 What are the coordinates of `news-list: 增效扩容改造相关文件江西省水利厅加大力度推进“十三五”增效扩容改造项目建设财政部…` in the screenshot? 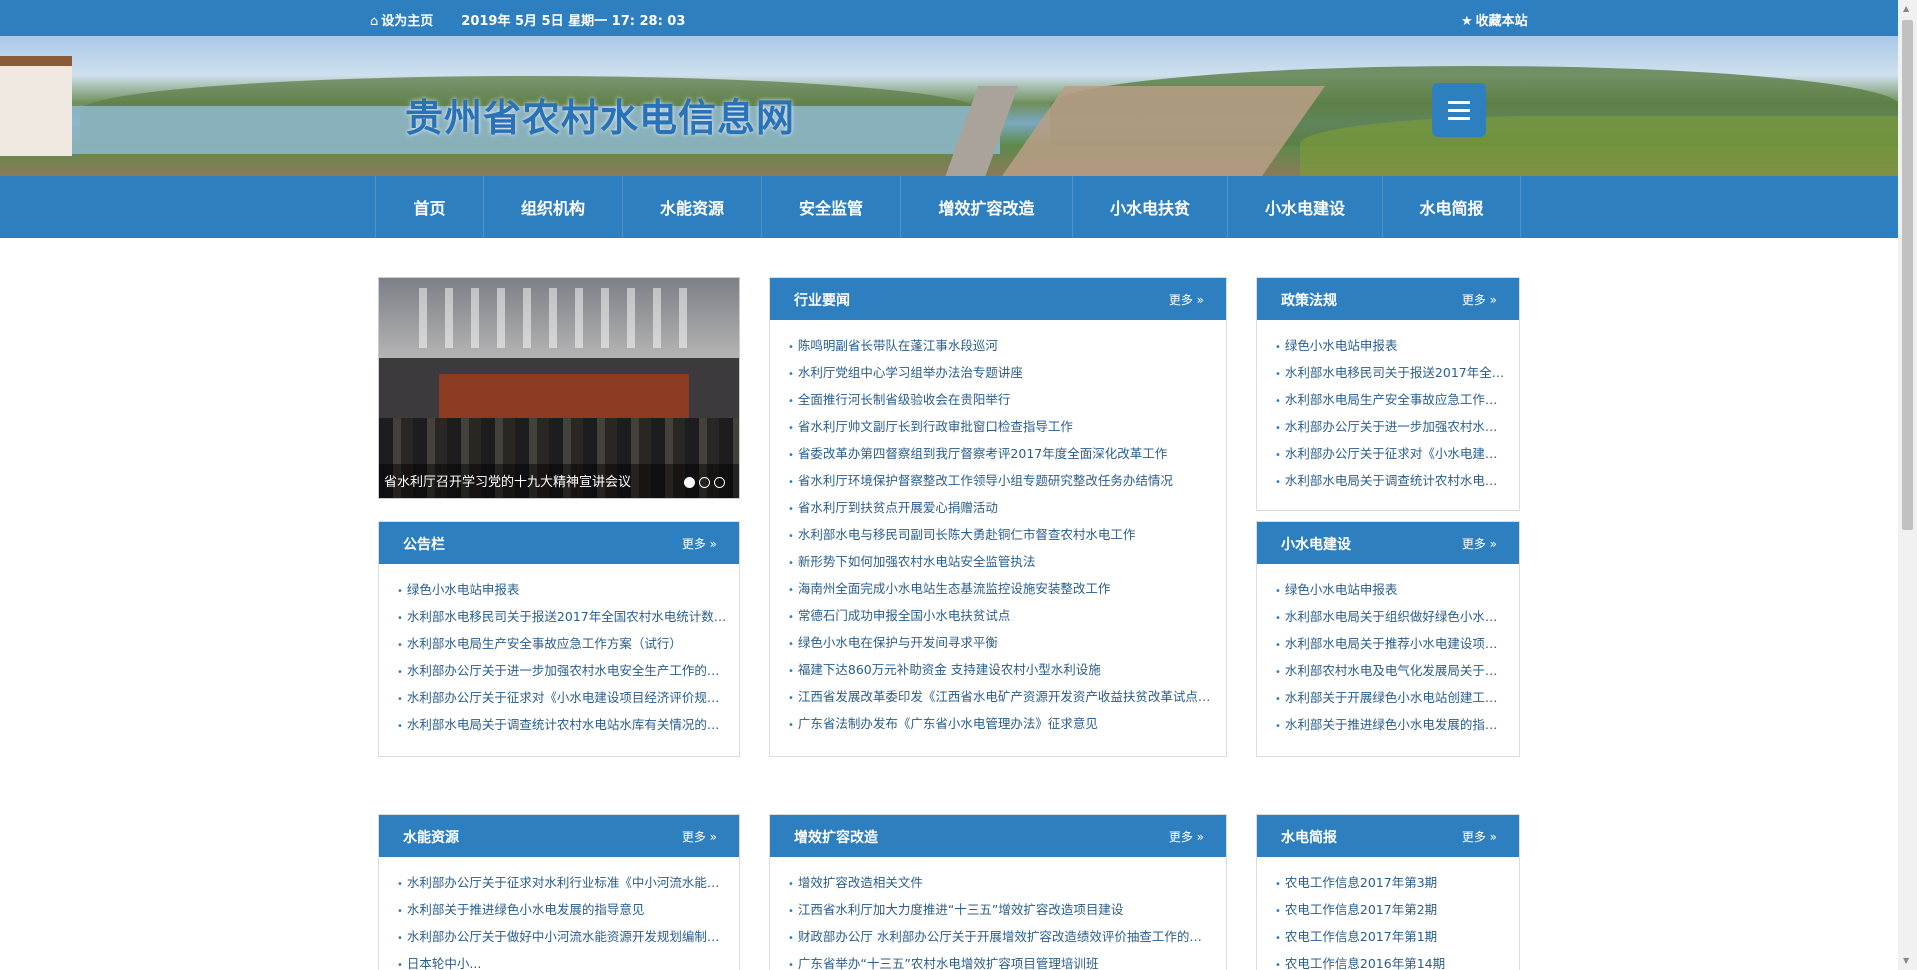 It's located at (998, 913).